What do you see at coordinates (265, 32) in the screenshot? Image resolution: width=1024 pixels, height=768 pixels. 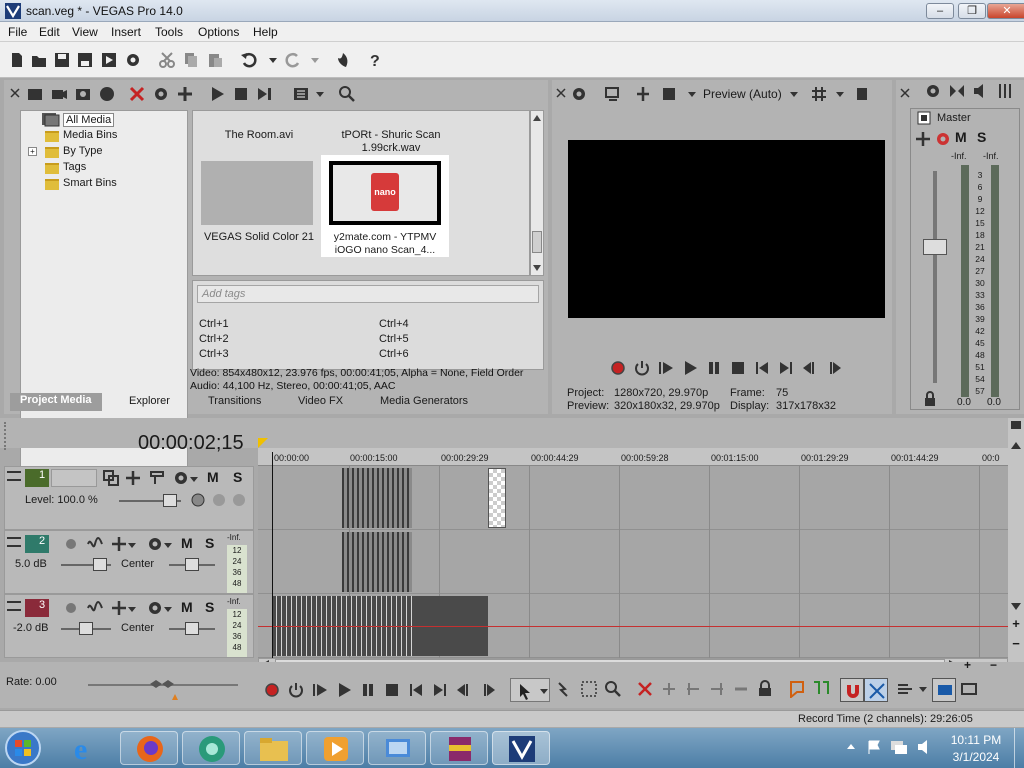 I see `menu-help: Help` at bounding box center [265, 32].